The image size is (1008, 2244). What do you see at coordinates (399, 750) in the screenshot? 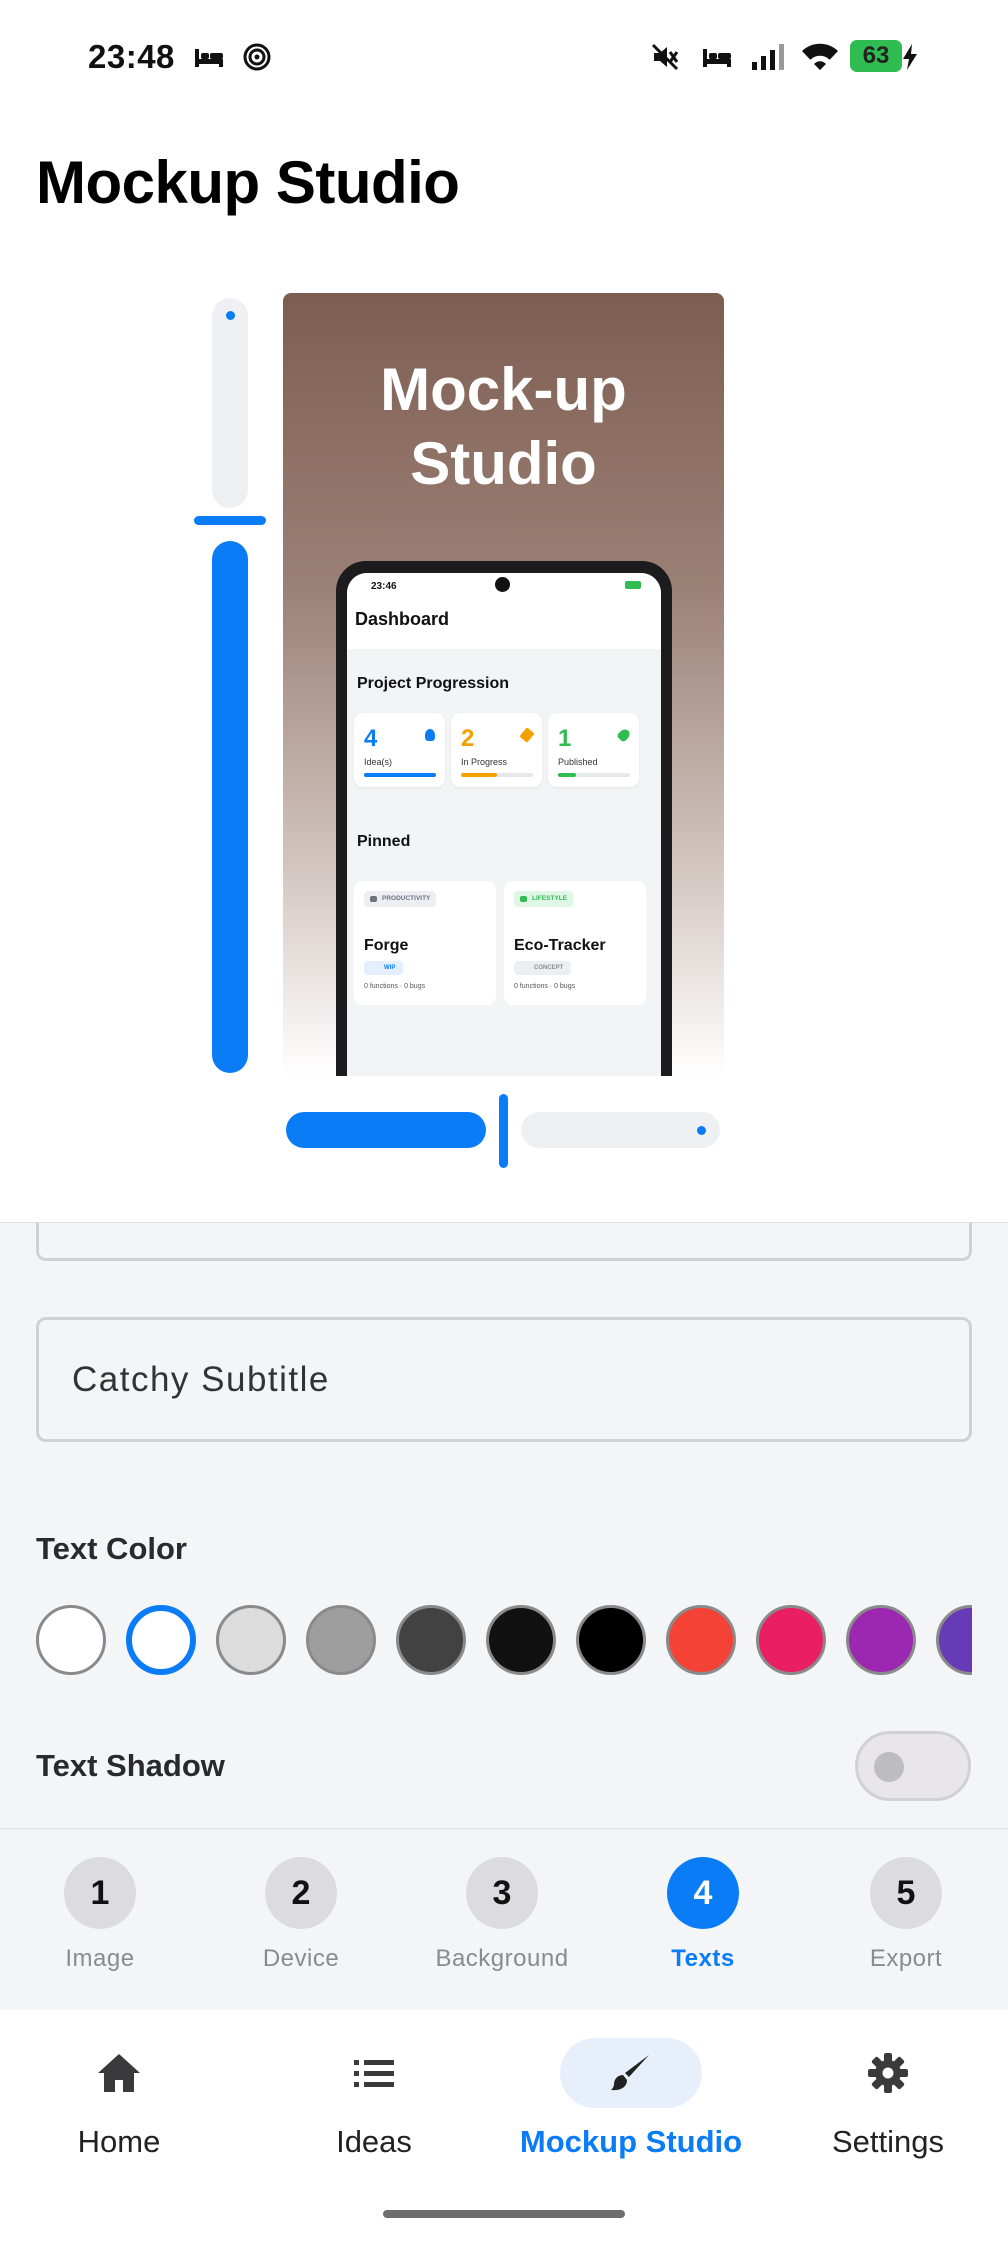
I see `stat-card-ideas: 4 Idea(s)` at bounding box center [399, 750].